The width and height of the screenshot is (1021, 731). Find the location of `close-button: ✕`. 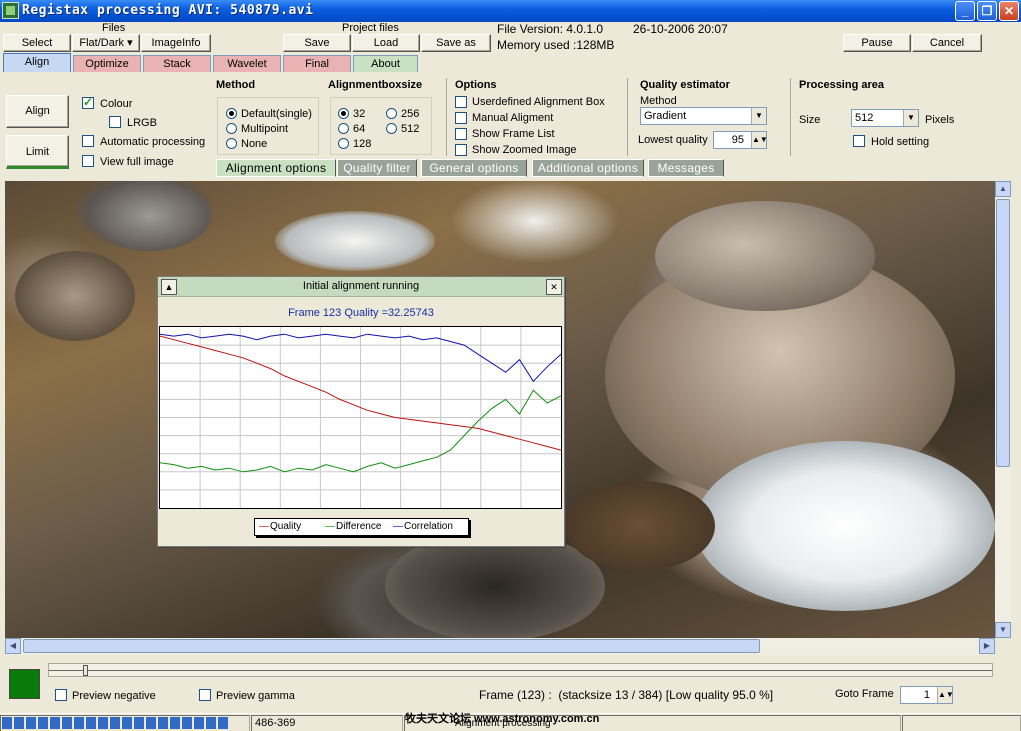

close-button: ✕ is located at coordinates (1009, 11).